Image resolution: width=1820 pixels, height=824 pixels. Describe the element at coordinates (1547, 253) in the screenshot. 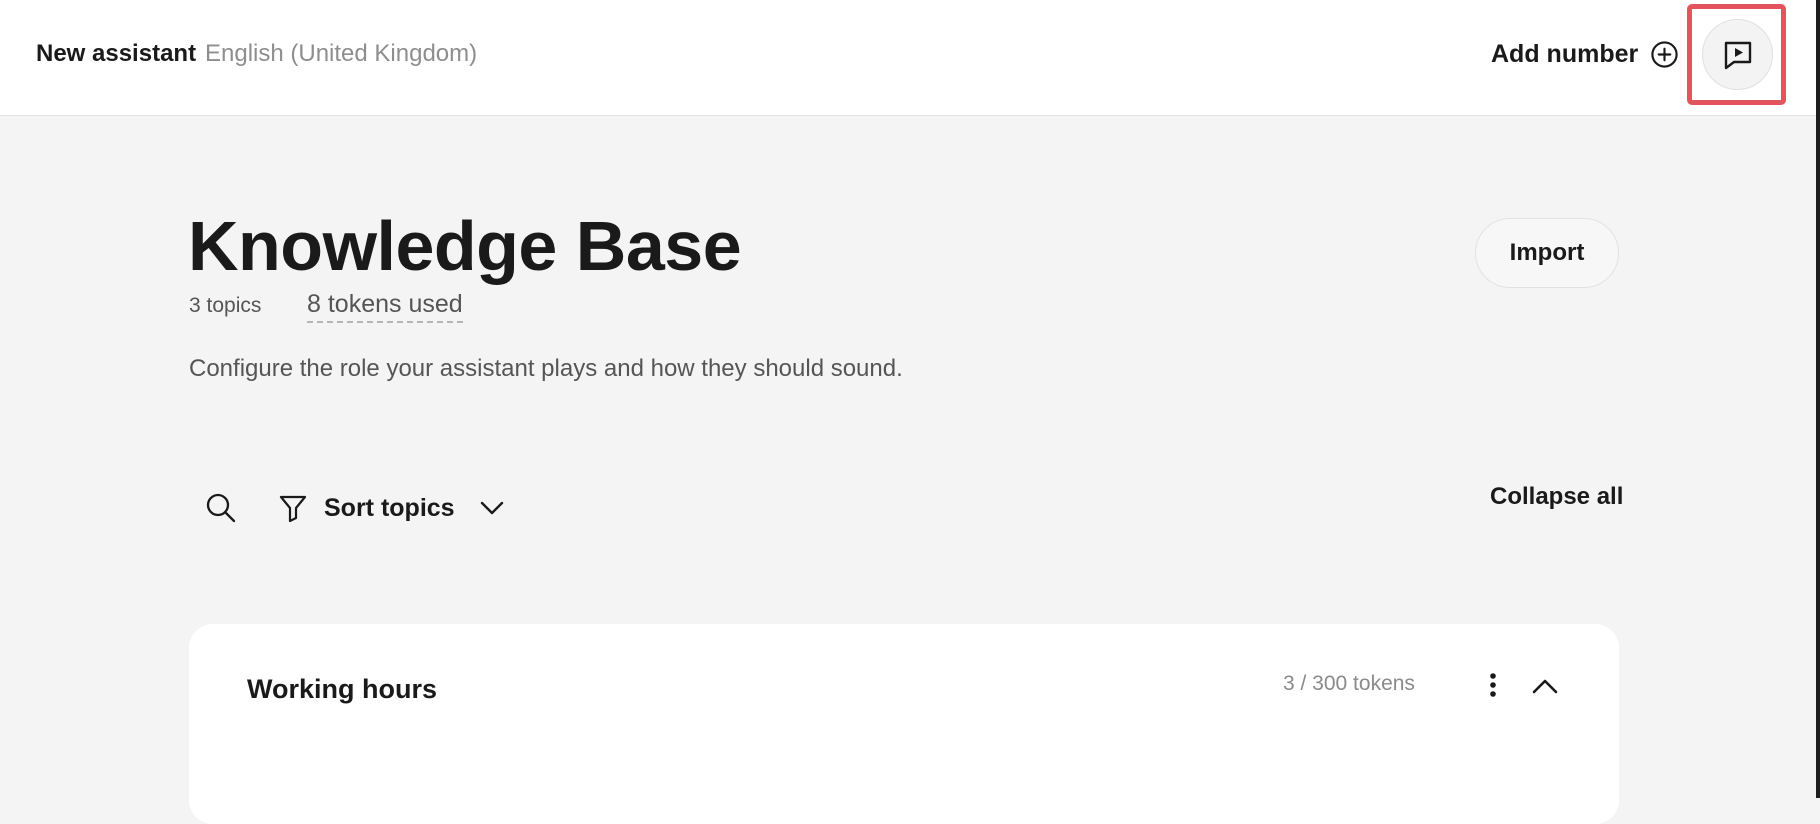

I see `import-button: Import` at that location.